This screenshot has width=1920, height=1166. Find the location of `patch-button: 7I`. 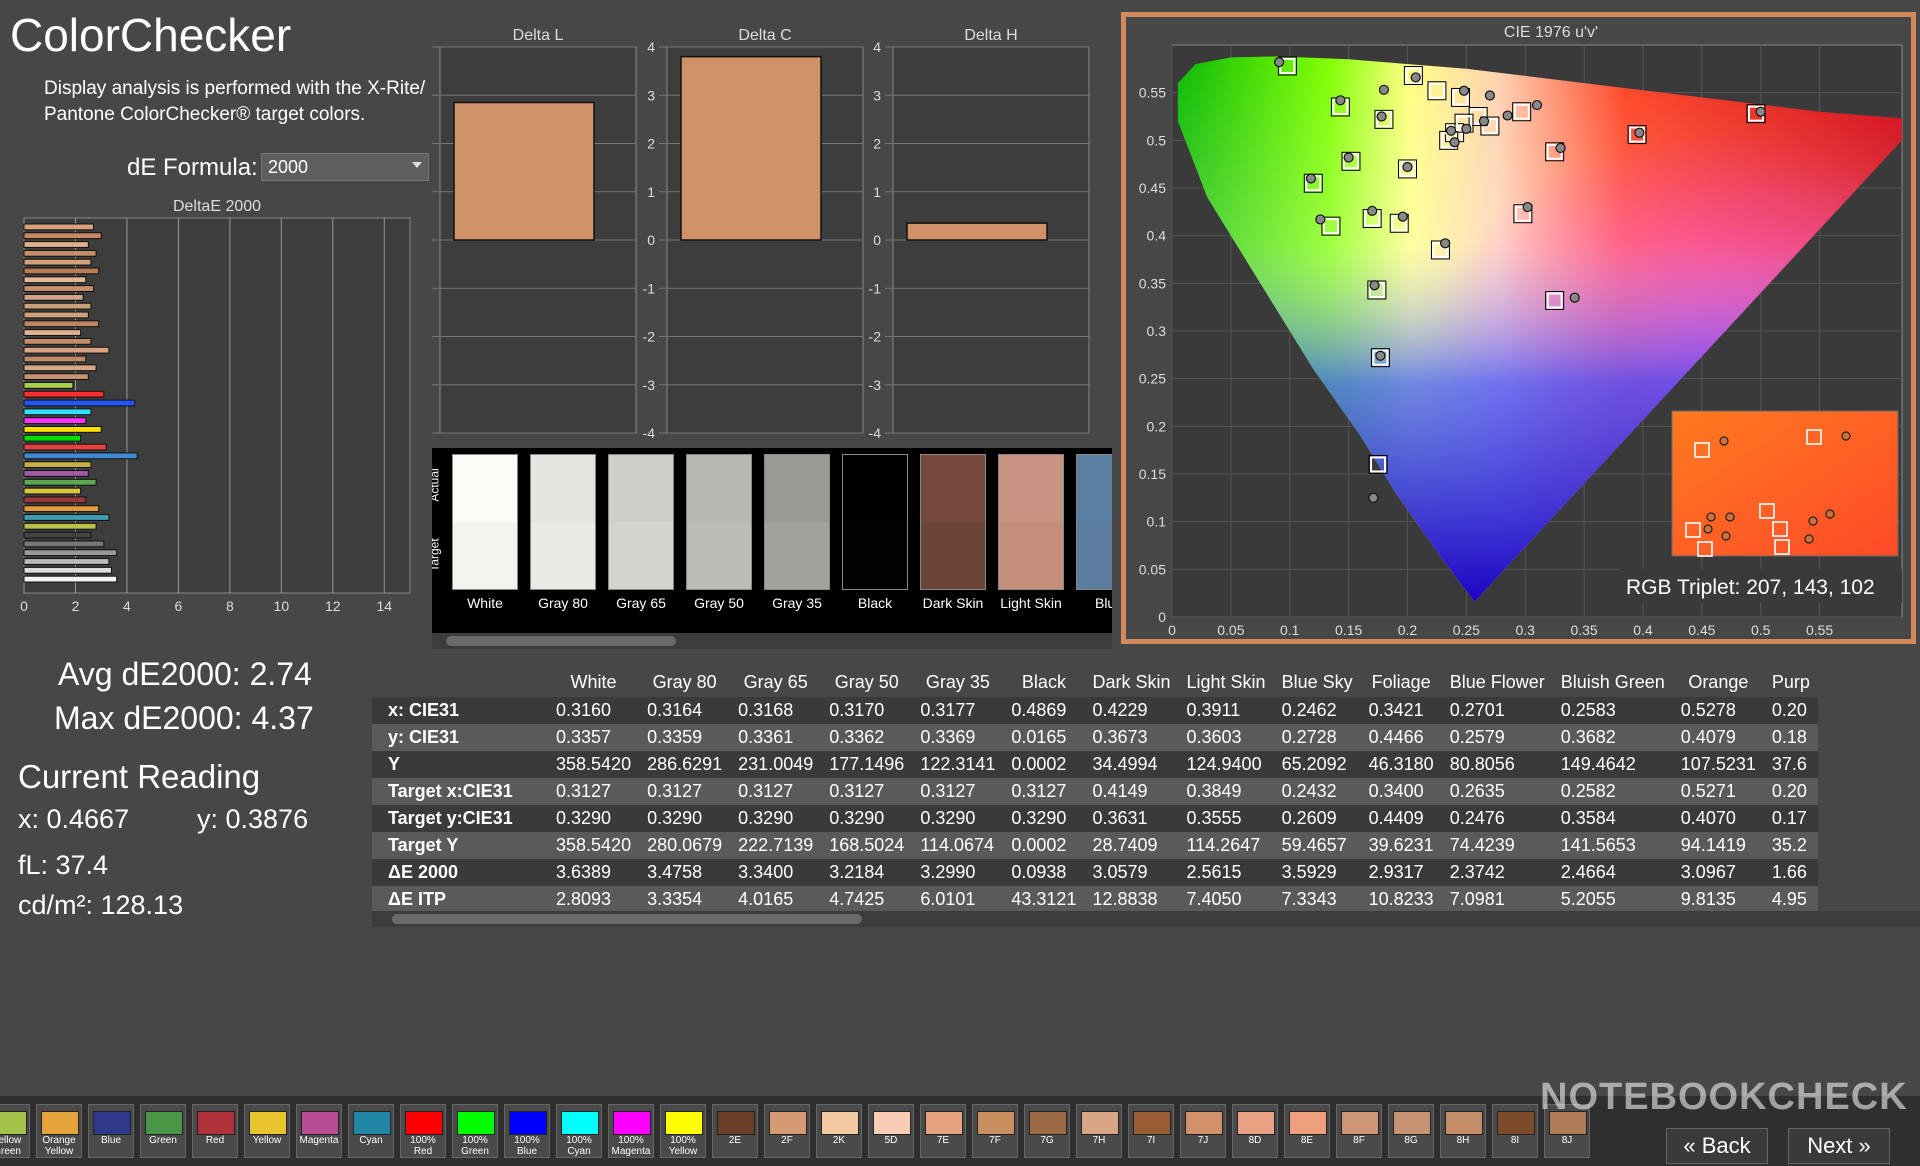

patch-button: 7I is located at coordinates (1151, 1131).